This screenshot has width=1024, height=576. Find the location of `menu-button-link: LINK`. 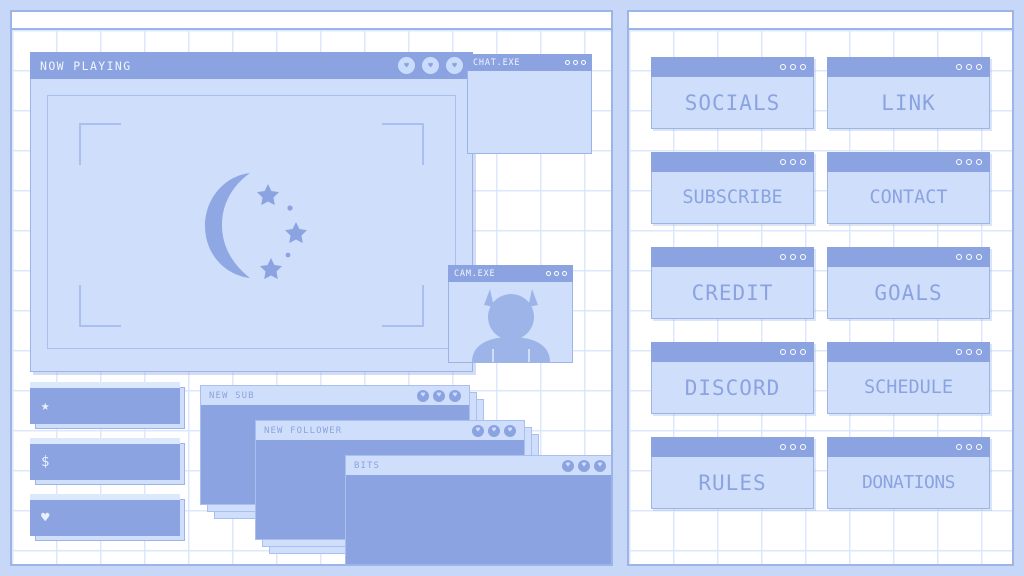

menu-button-link: LINK is located at coordinates (908, 93).